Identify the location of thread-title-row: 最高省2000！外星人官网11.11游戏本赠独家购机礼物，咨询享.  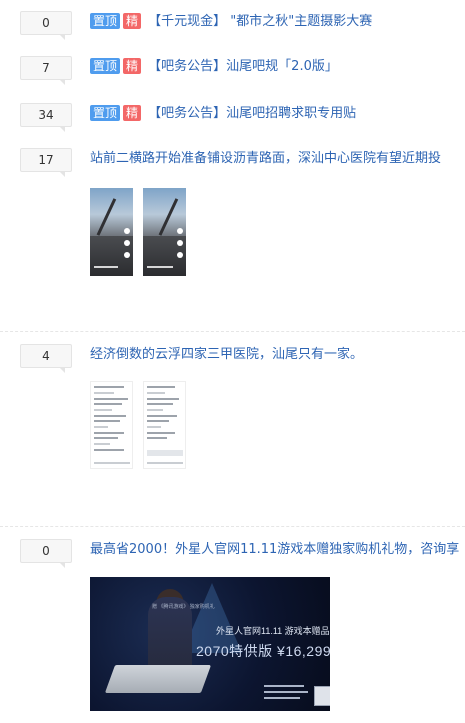
(277, 550).